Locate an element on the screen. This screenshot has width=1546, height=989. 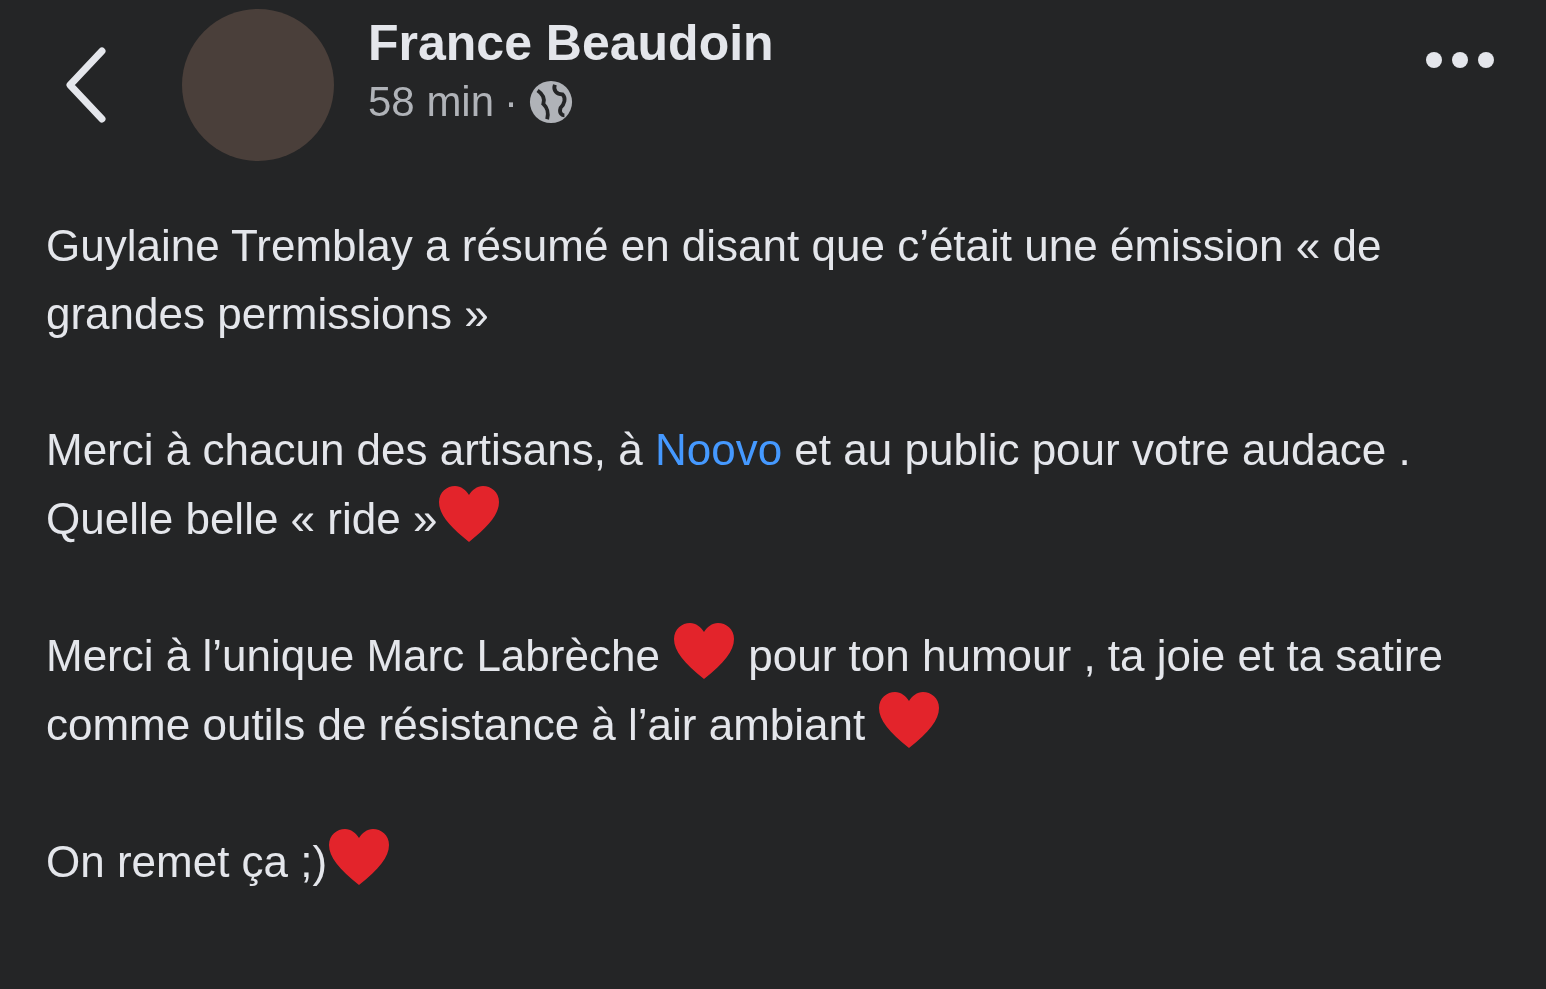
globe-icon is located at coordinates (551, 102).